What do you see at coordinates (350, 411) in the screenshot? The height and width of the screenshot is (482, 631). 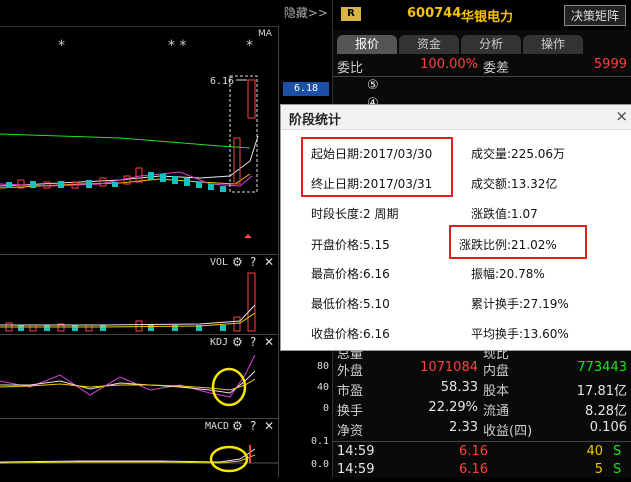 I see `row-label: 换手` at bounding box center [350, 411].